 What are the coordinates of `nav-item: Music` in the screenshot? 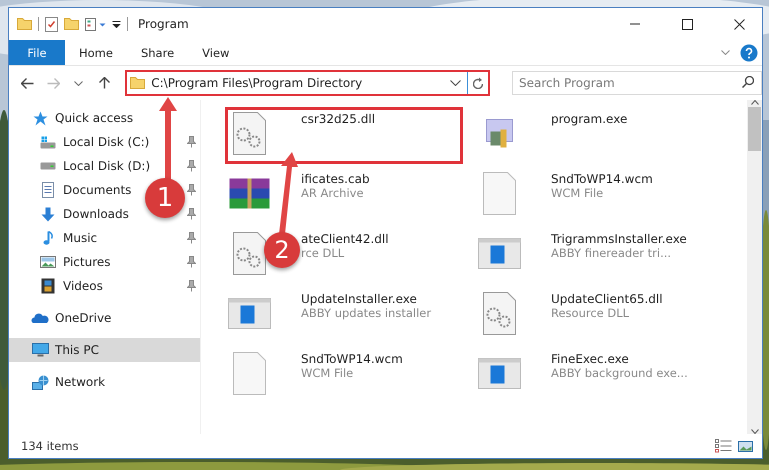 It's located at (55, 238).